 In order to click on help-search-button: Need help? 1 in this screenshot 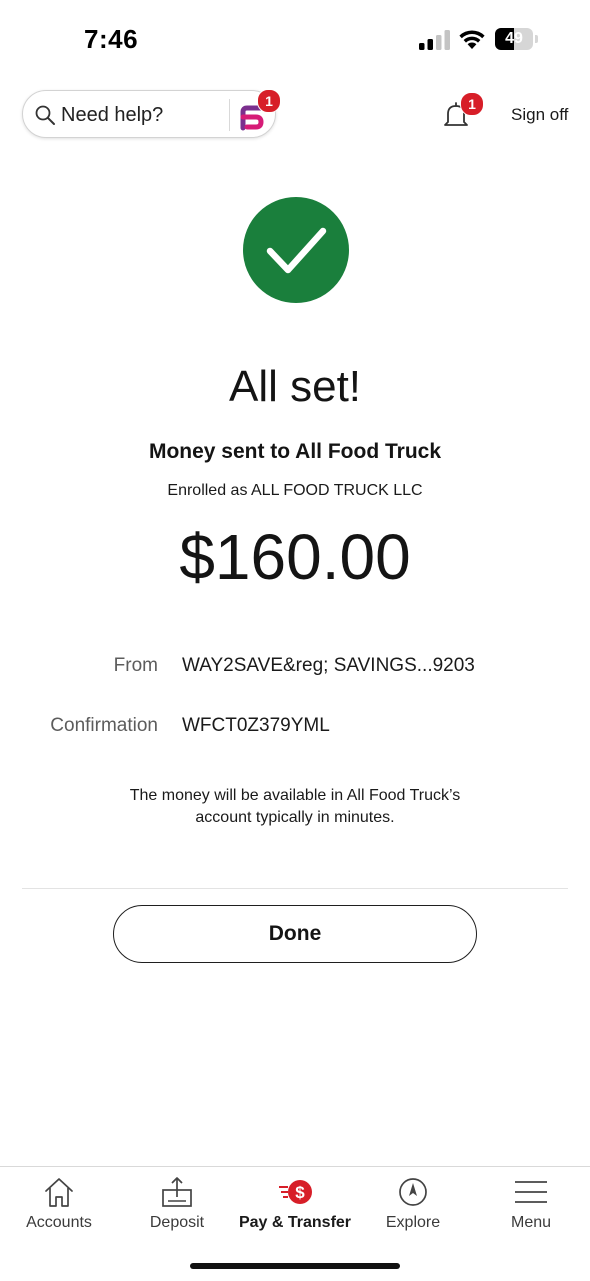, I will do `click(151, 113)`.